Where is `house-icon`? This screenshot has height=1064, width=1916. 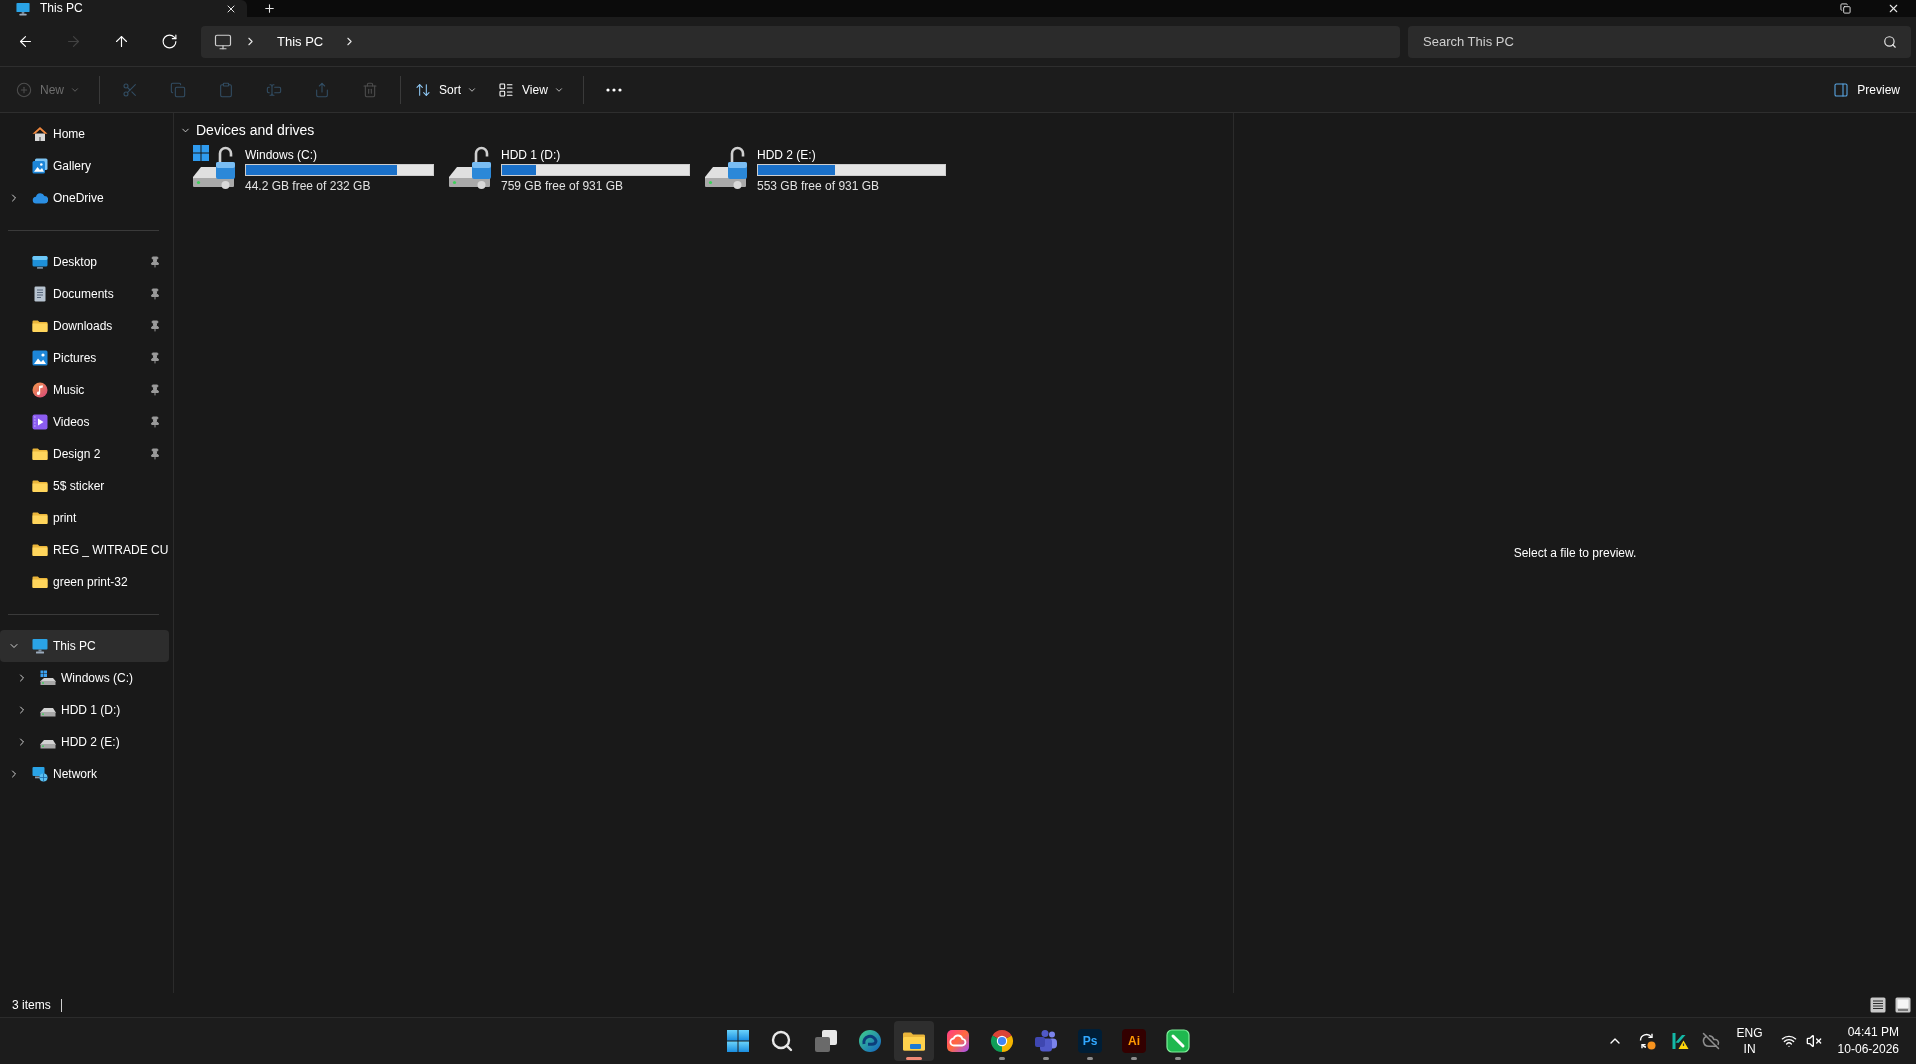 house-icon is located at coordinates (40, 134).